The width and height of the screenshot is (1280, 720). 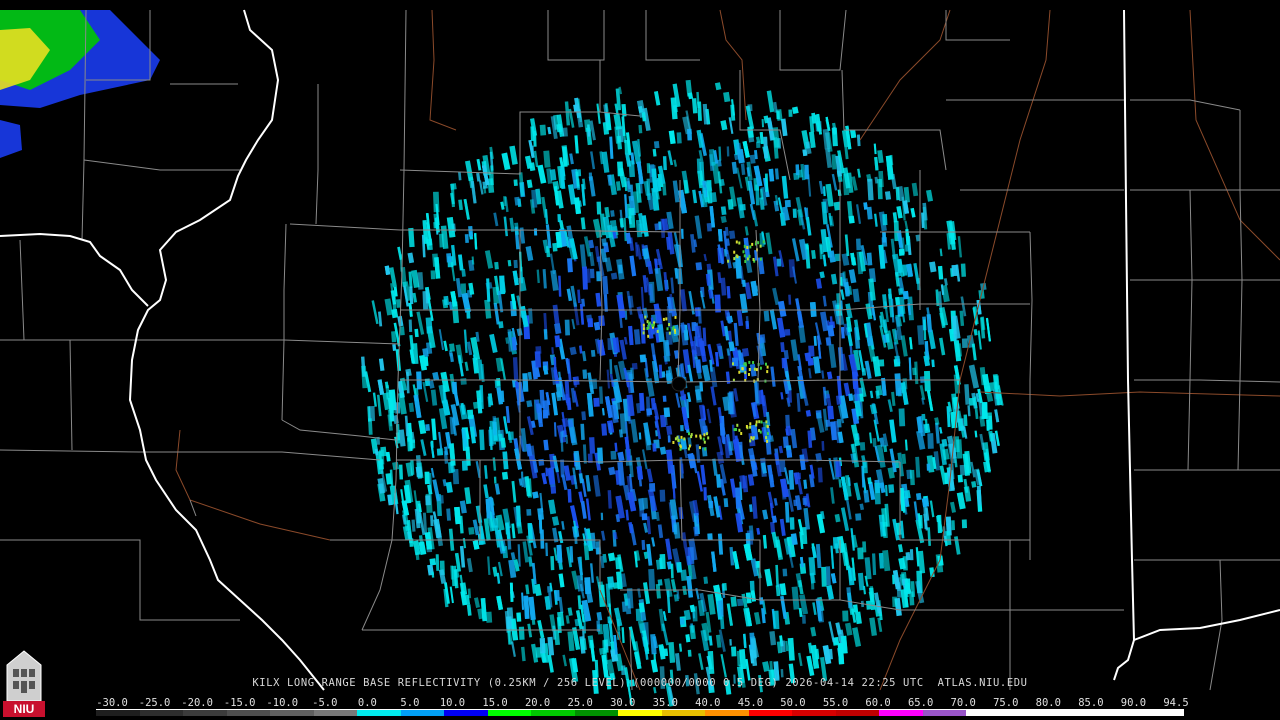 I want to click on colorscale-label: 0.0, so click(x=367, y=703).